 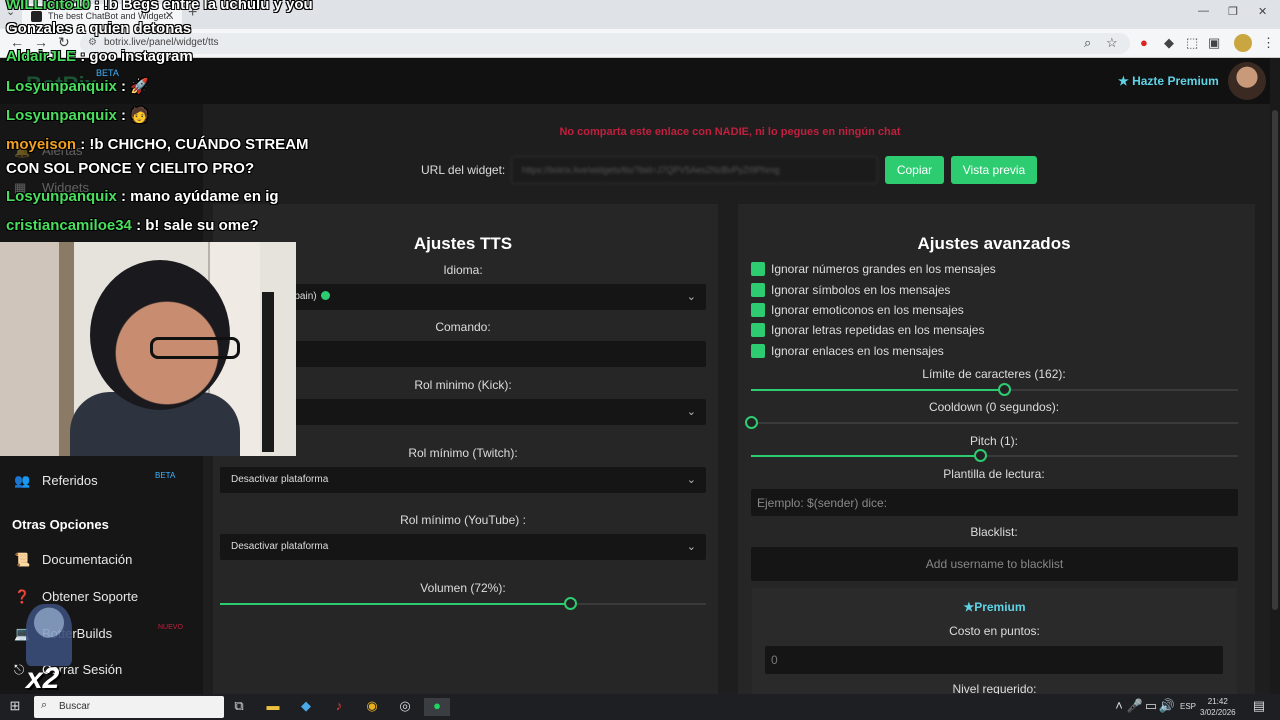 What do you see at coordinates (1144, 42) in the screenshot?
I see `opera-icon: ●` at bounding box center [1144, 42].